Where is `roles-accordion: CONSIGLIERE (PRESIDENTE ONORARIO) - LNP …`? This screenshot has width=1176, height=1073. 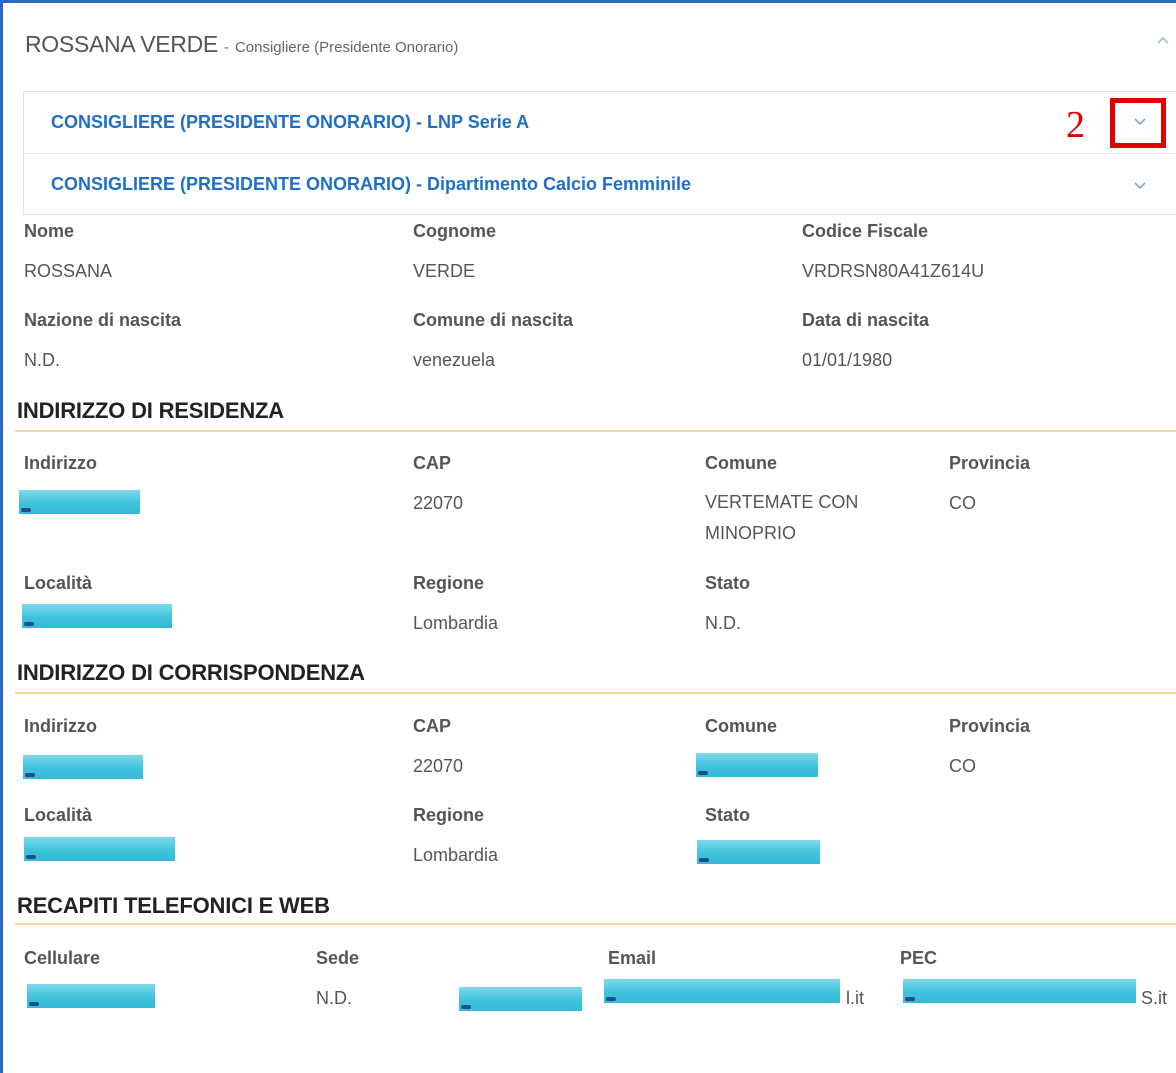 roles-accordion: CONSIGLIERE (PRESIDENTE ONORARIO) - LNP … is located at coordinates (599, 153).